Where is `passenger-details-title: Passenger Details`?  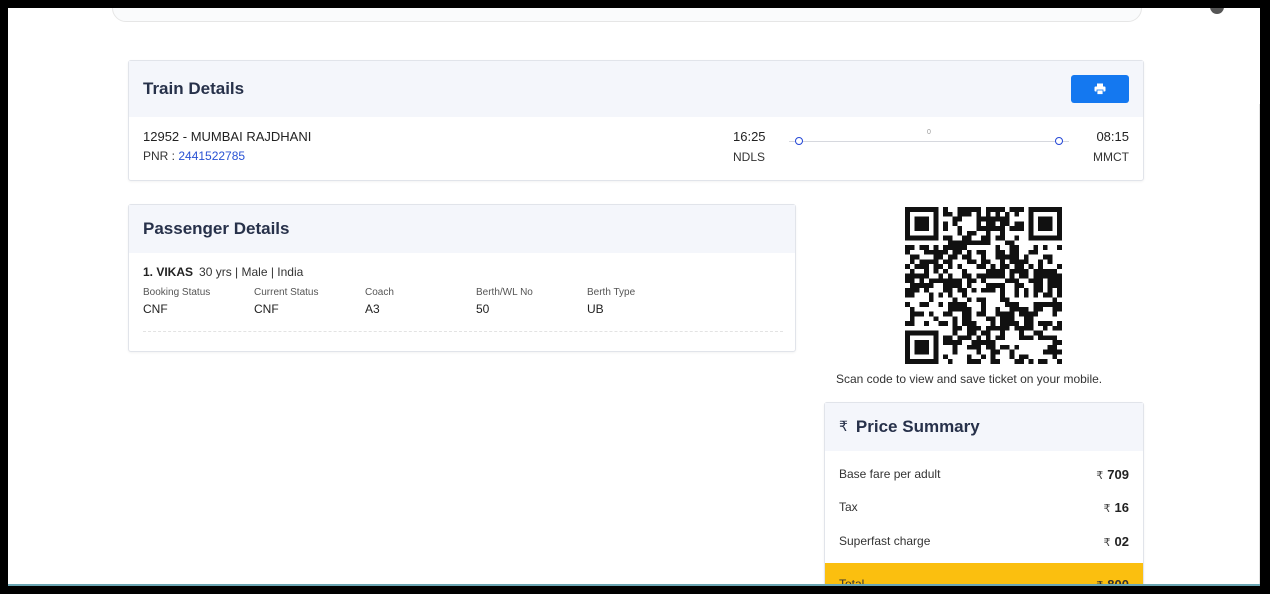 passenger-details-title: Passenger Details is located at coordinates (462, 229).